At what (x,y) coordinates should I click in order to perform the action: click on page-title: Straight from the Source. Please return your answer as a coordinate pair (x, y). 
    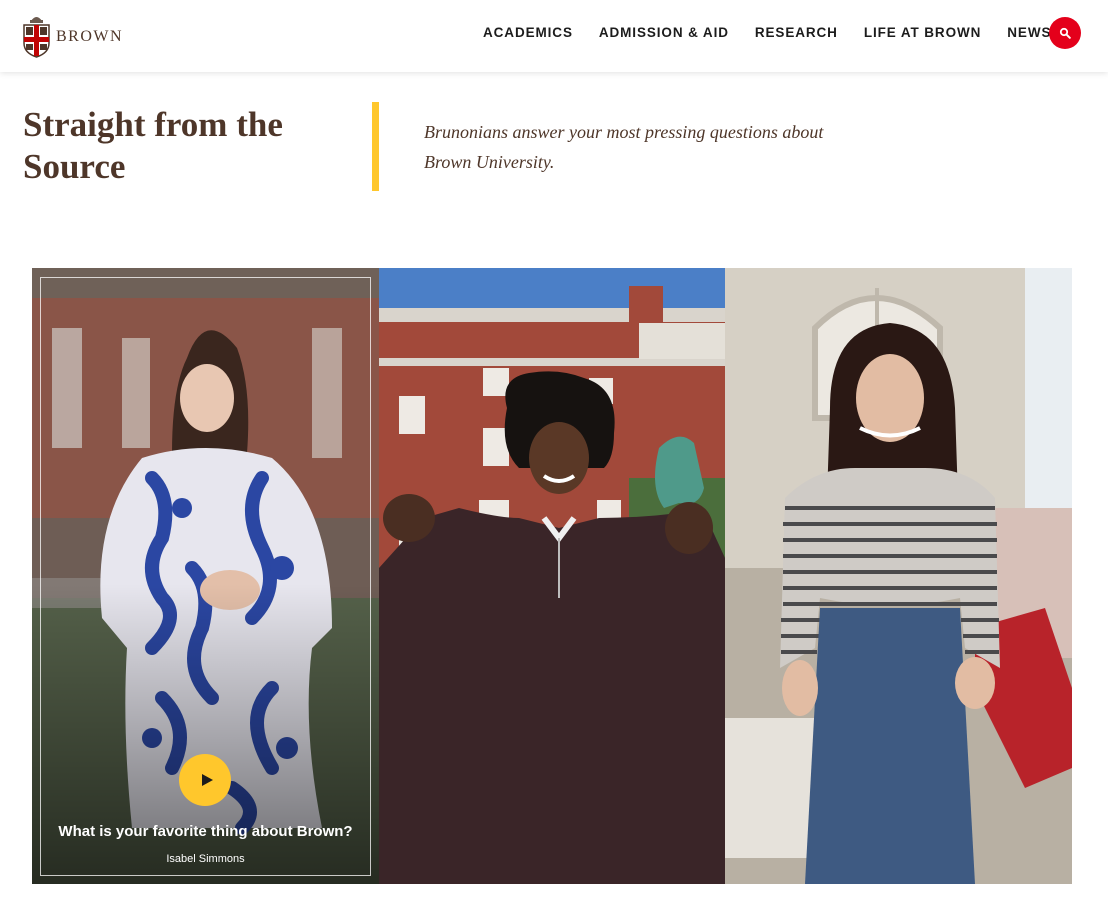
    Looking at the image, I should click on (153, 145).